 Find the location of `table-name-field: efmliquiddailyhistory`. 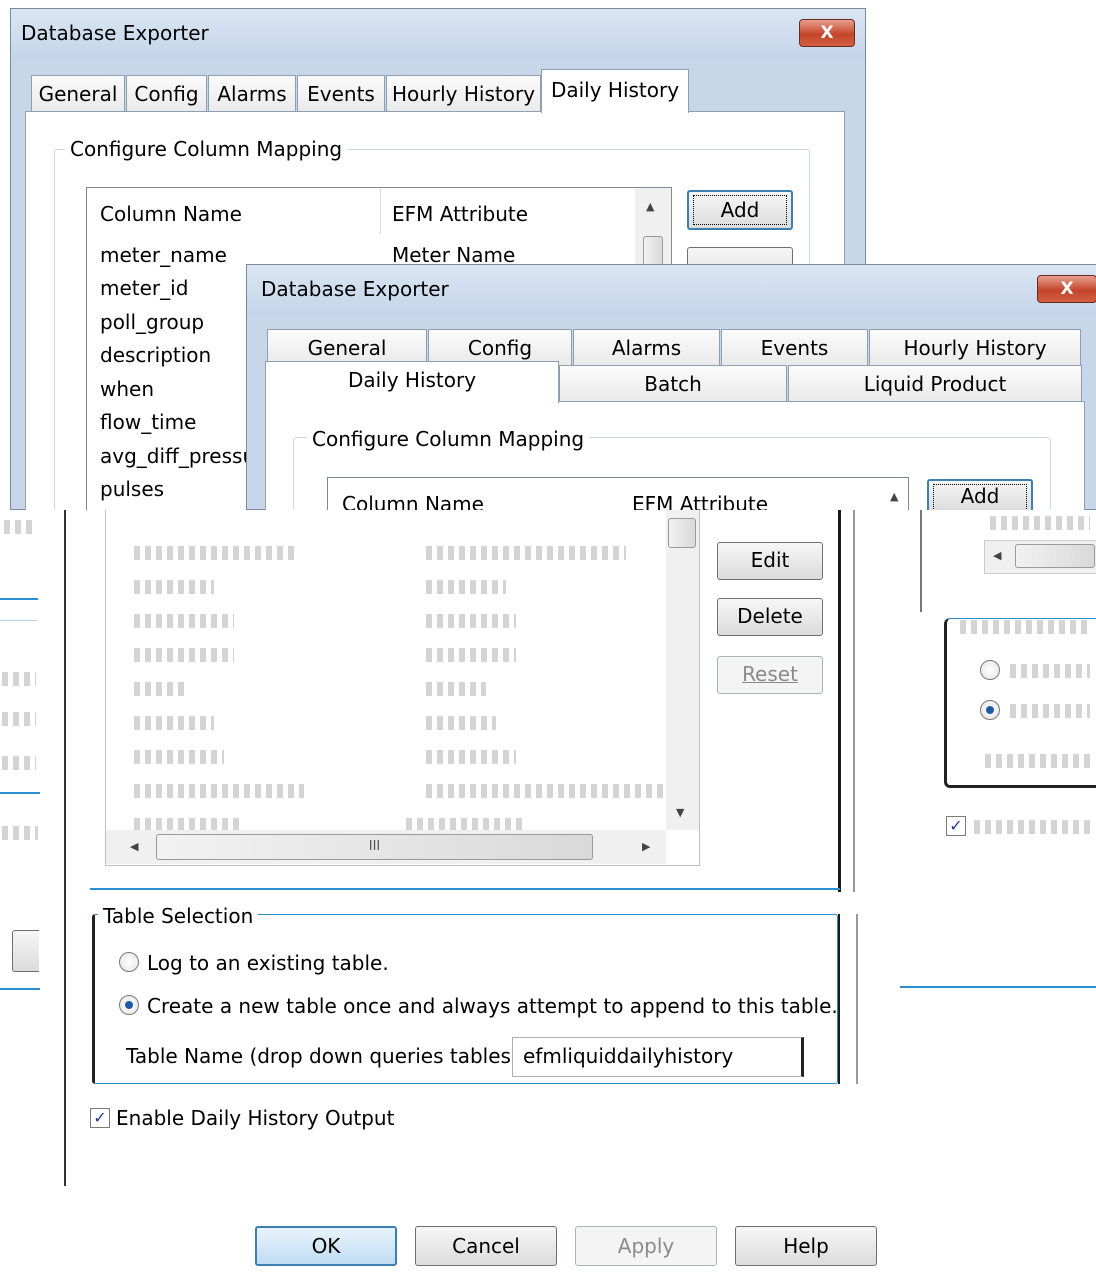

table-name-field: efmliquiddailyhistory is located at coordinates (658, 1057).